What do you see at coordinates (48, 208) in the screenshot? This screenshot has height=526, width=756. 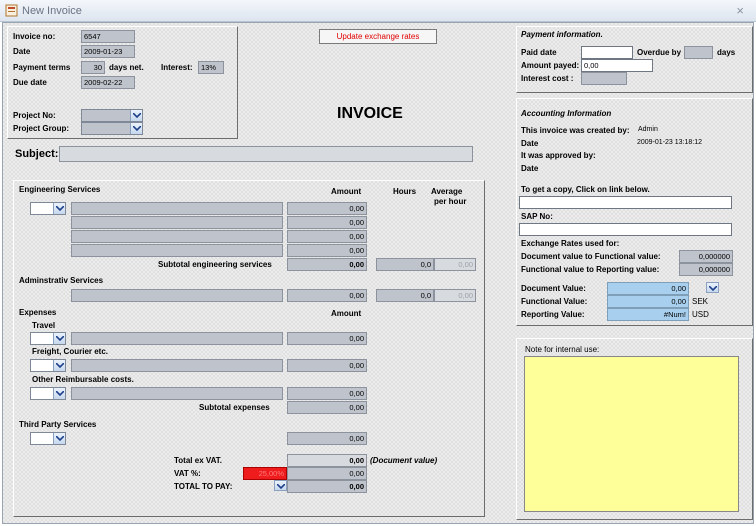 I see `engineering-combo` at bounding box center [48, 208].